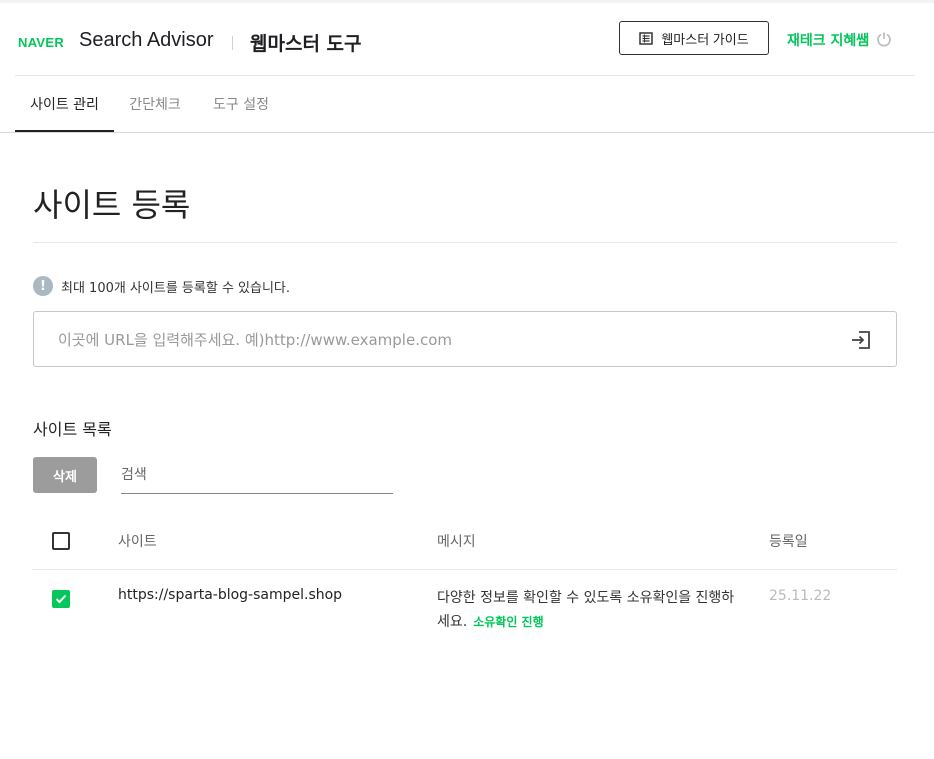  Describe the element at coordinates (465, 242) in the screenshot. I see `title-divider` at that location.